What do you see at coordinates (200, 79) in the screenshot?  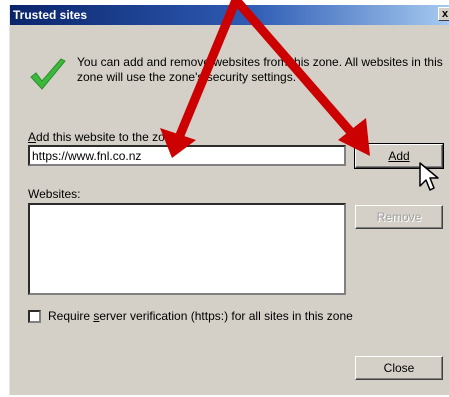 I see `annotation-arrow-to-input` at bounding box center [200, 79].